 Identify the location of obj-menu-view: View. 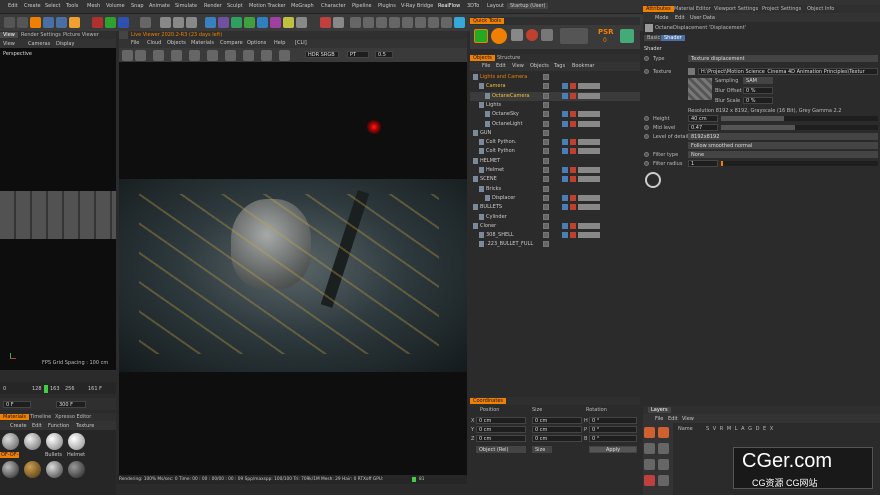
(518, 66).